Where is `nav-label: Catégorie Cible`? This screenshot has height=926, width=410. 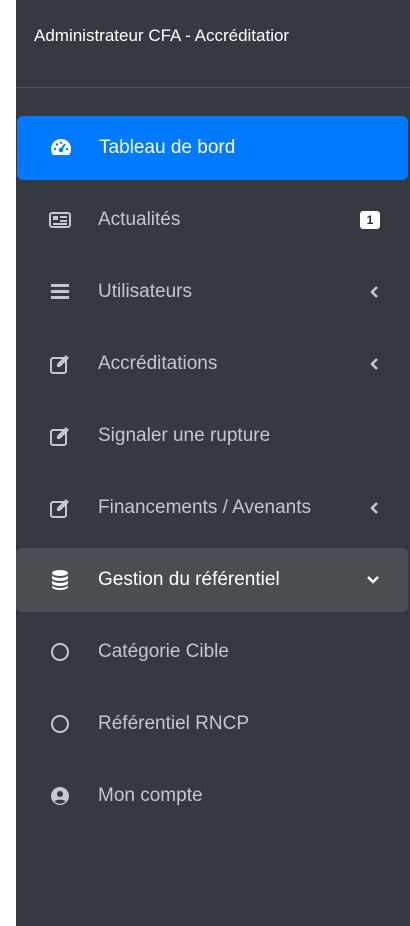
nav-label: Catégorie Cible is located at coordinates (163, 651).